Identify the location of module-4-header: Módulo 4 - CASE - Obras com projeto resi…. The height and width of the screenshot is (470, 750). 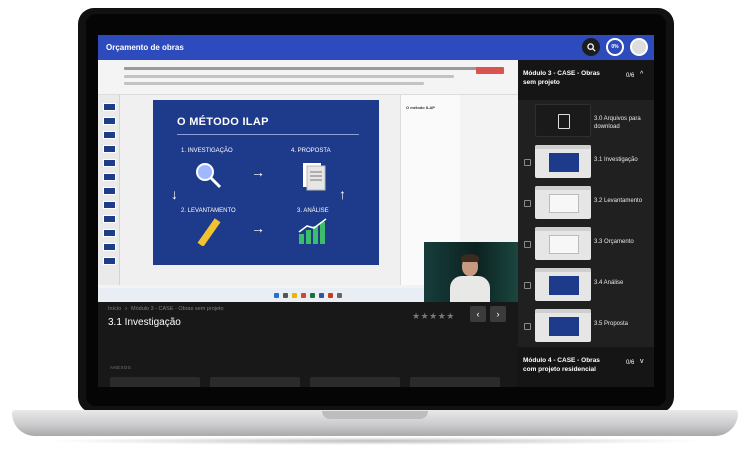
(586, 367).